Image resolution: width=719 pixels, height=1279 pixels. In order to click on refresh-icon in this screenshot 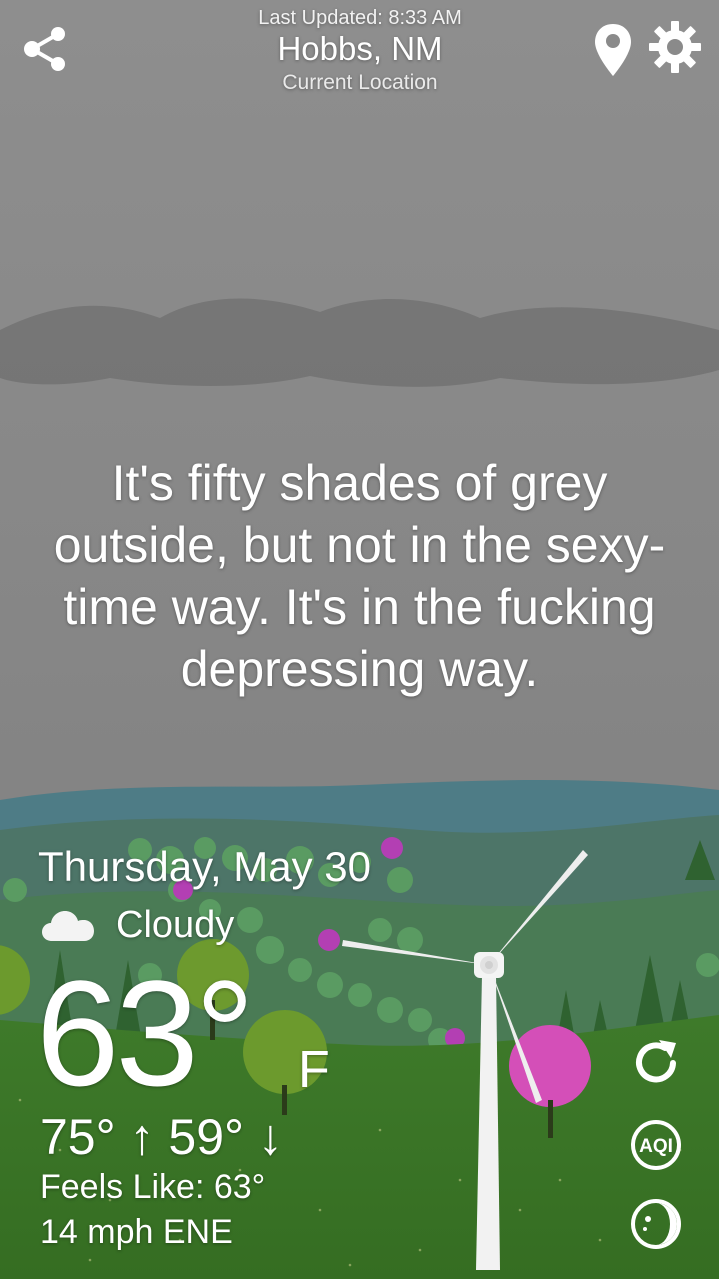, I will do `click(656, 1061)`.